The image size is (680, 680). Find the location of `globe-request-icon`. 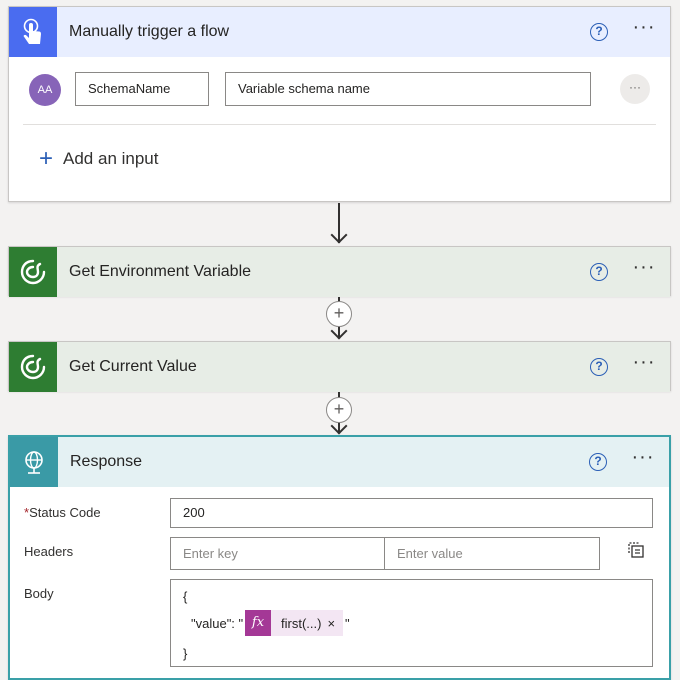

globe-request-icon is located at coordinates (34, 462).